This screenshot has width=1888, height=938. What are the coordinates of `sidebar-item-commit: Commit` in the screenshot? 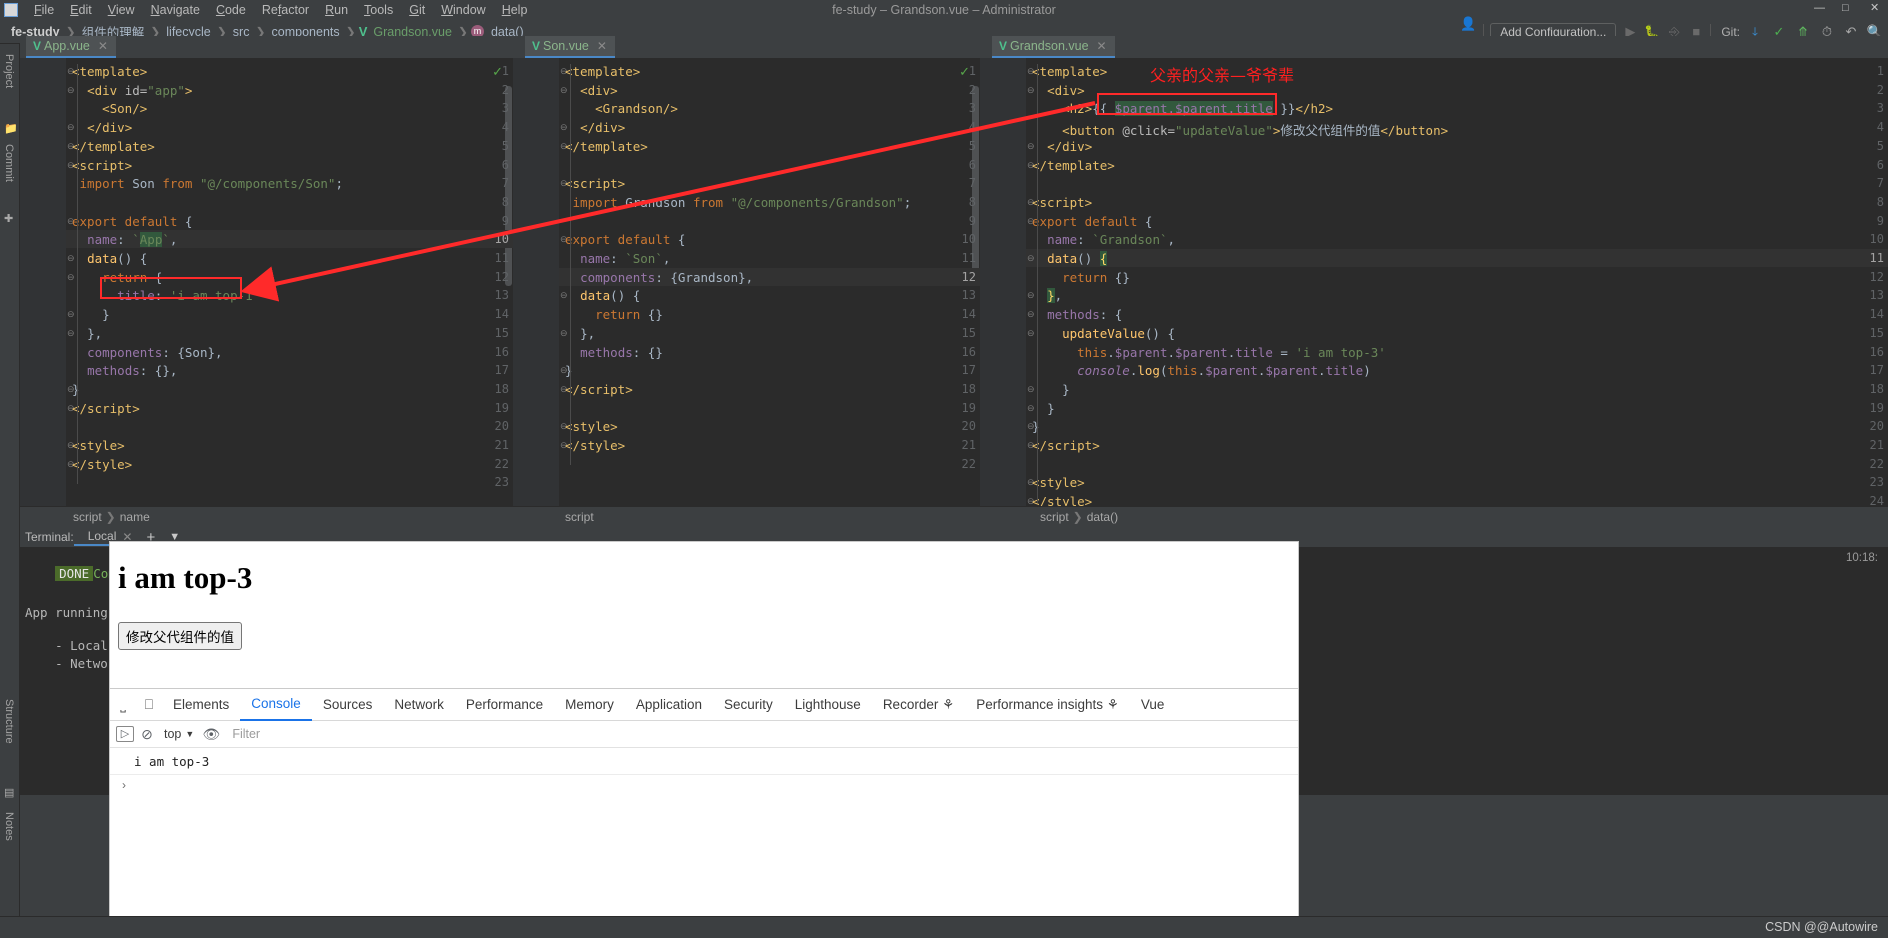 It's located at (9, 163).